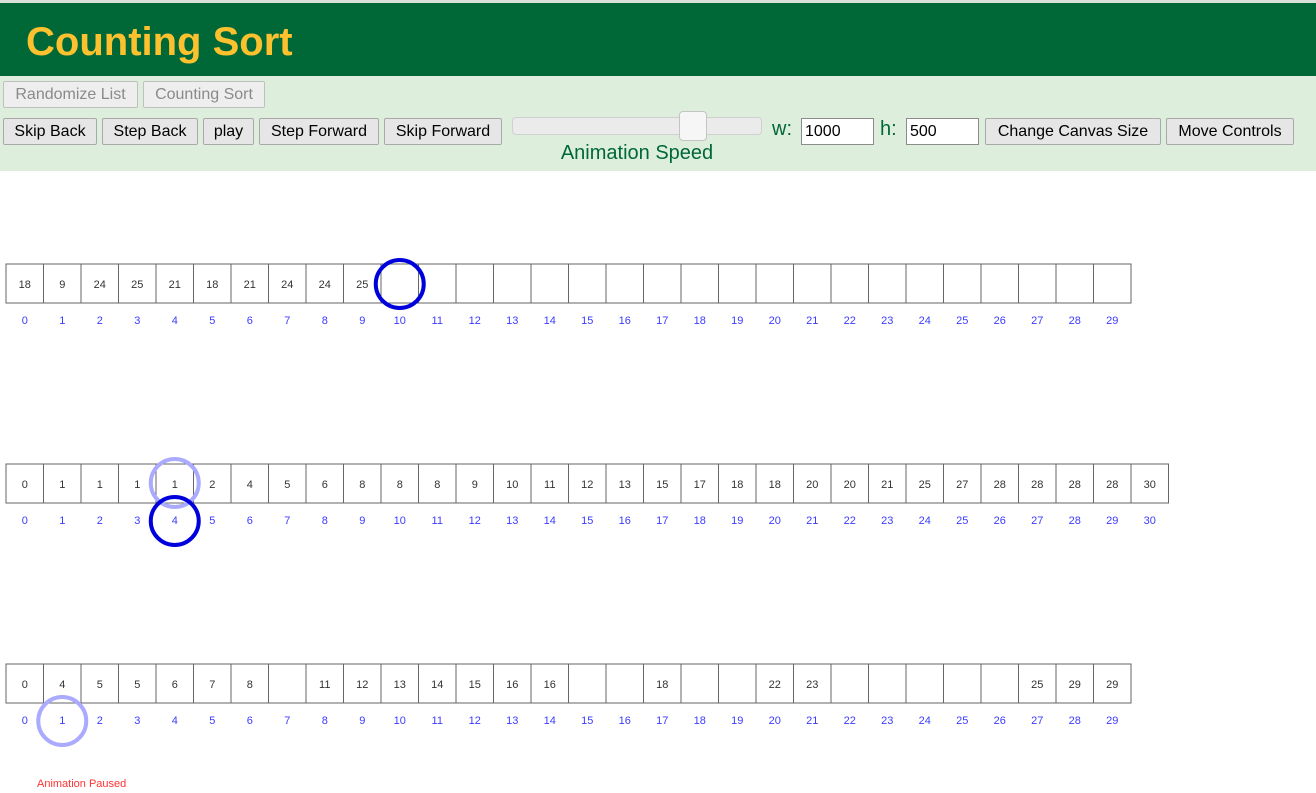 Image resolution: width=1316 pixels, height=793 pixels. Describe the element at coordinates (1150, 485) in the screenshot. I see `count-cell-value: 30` at that location.